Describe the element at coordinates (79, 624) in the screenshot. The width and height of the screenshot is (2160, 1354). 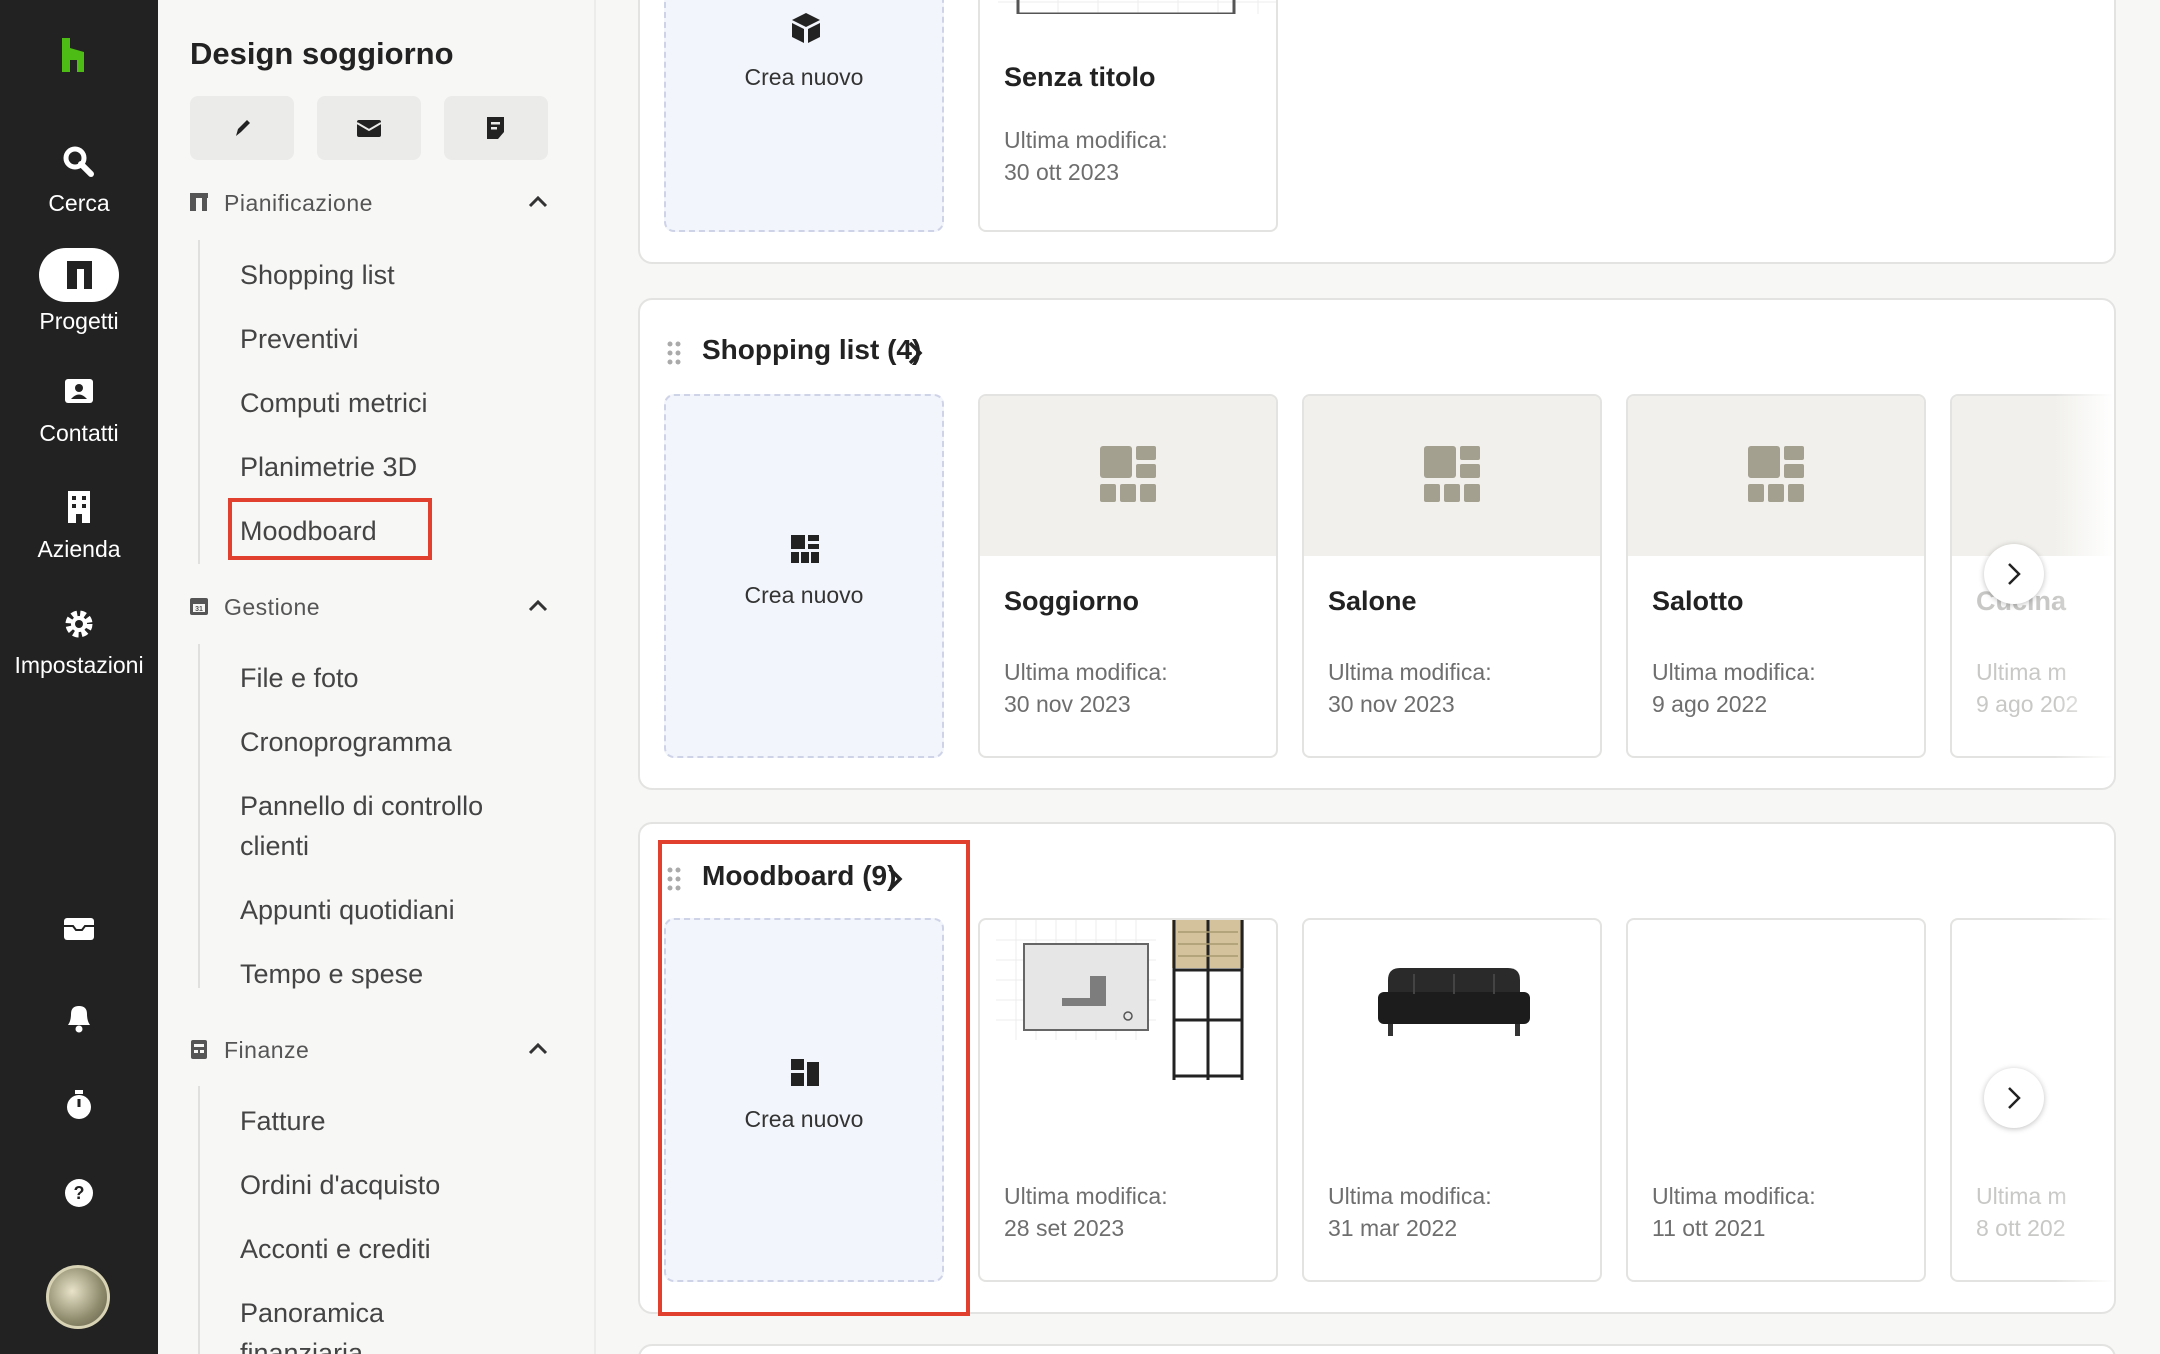
I see `gear-icon` at that location.